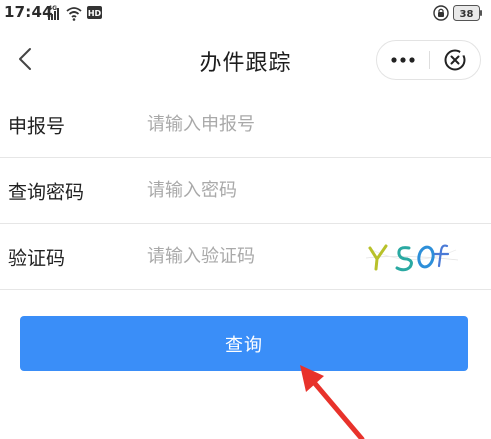 This screenshot has width=491, height=439. What do you see at coordinates (245, 13) in the screenshot?
I see `status-bar: 17:44 4G HD 38` at bounding box center [245, 13].